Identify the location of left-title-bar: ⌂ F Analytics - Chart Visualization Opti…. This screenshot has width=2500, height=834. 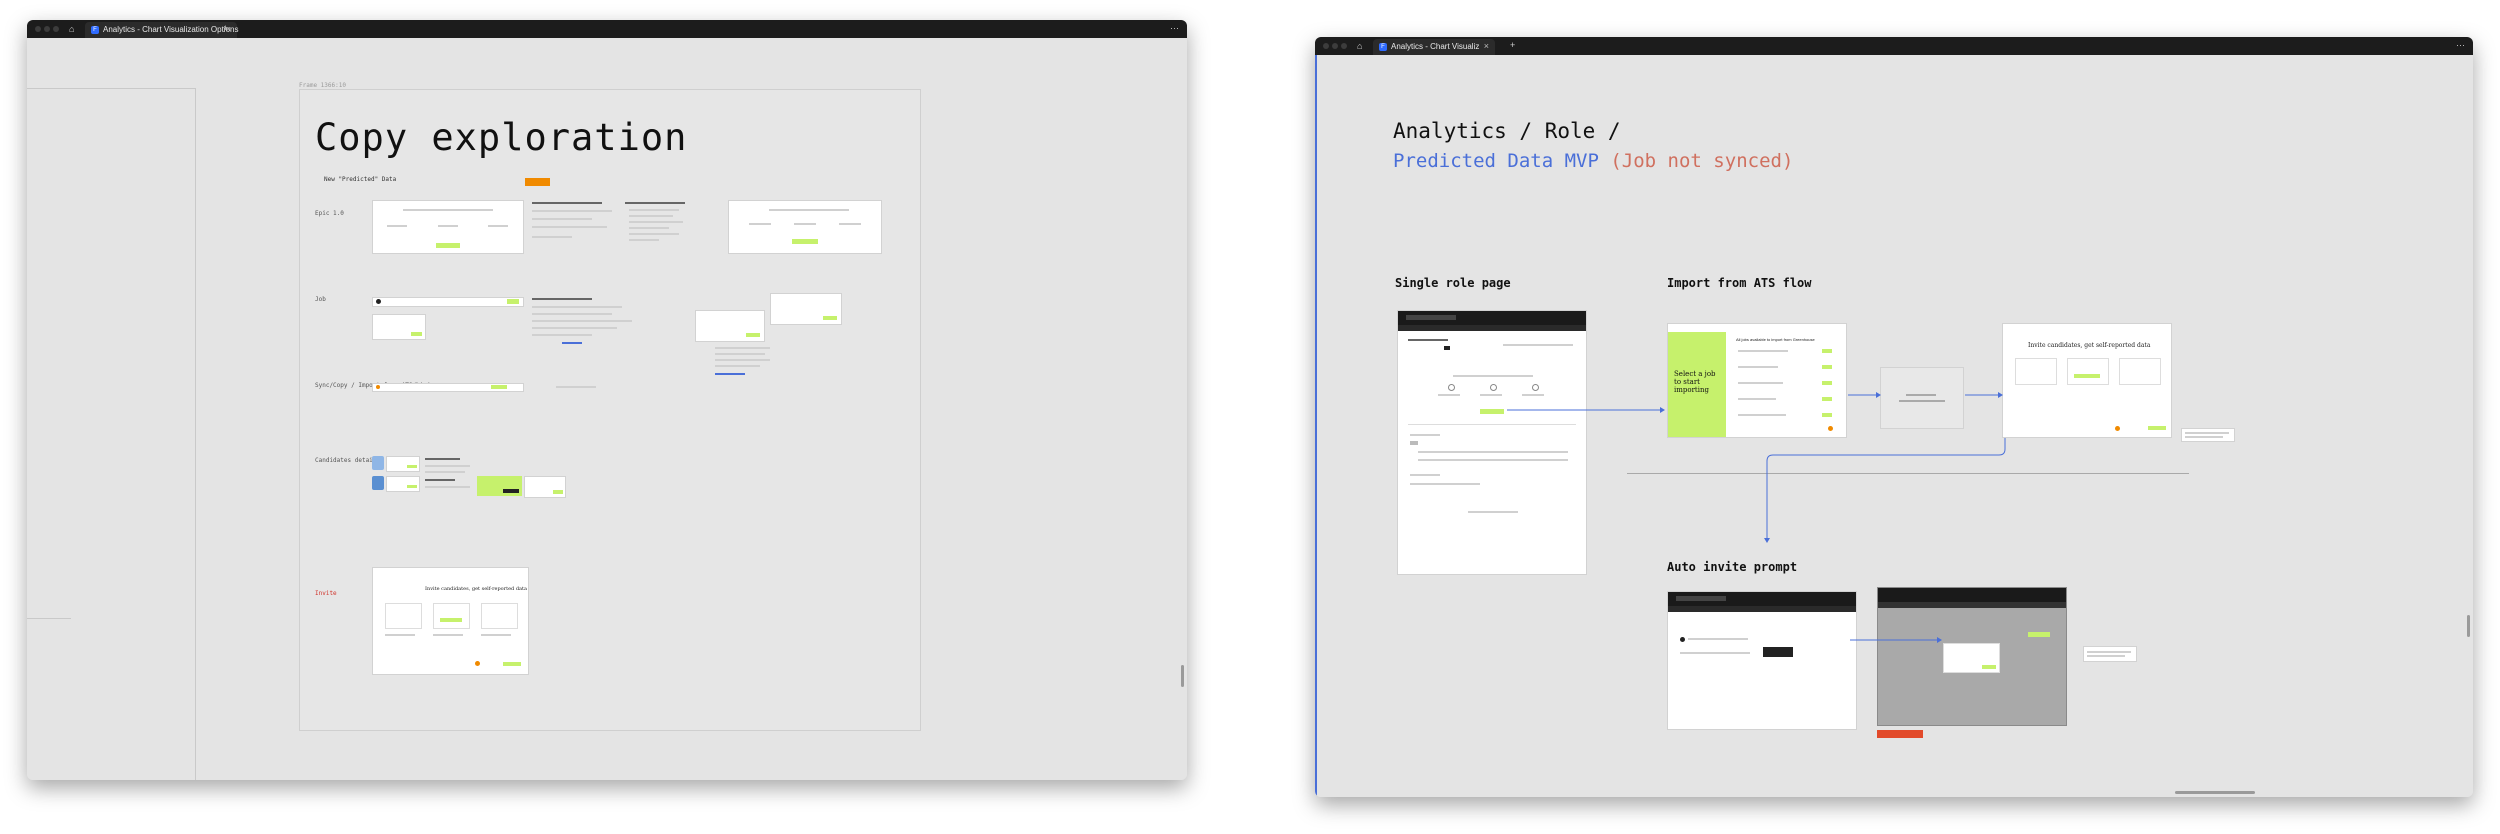
(607, 29).